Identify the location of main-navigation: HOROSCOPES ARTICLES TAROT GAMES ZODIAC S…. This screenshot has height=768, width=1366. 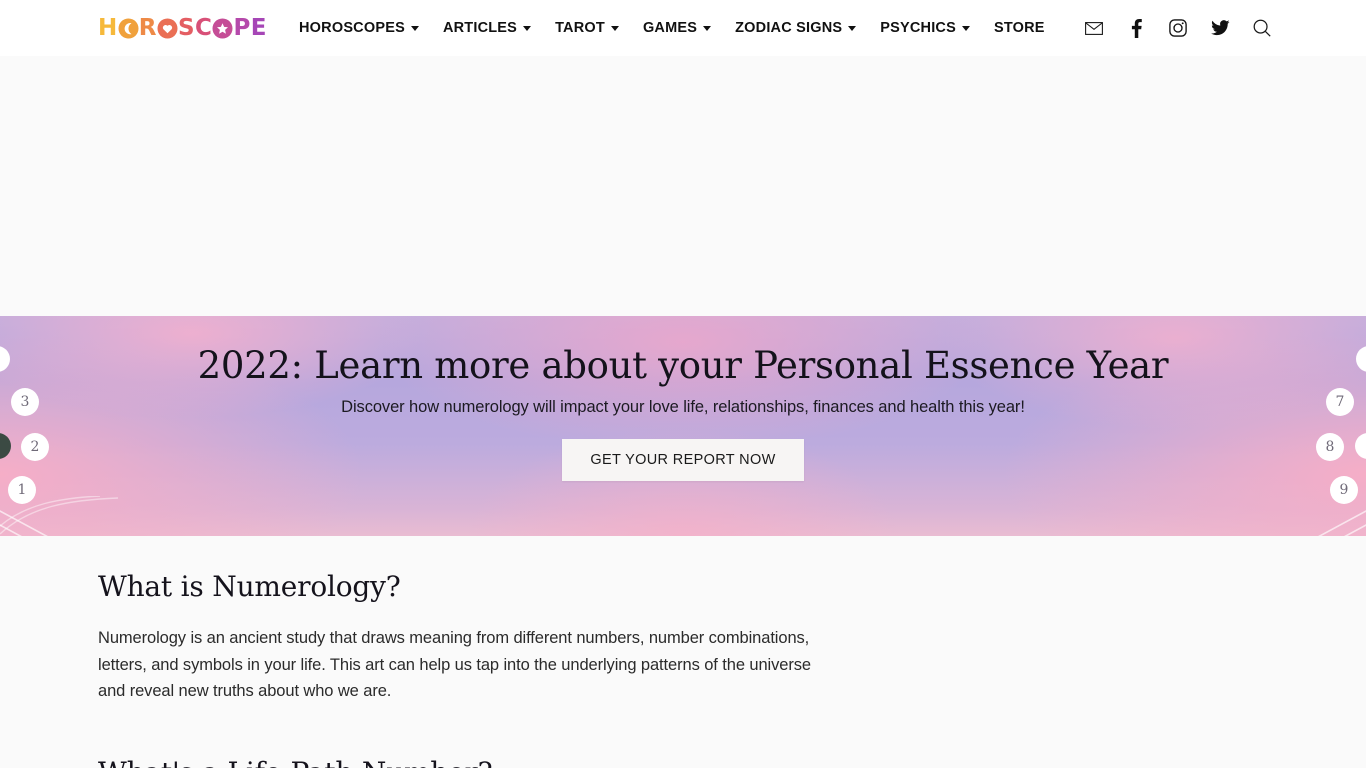
(672, 28).